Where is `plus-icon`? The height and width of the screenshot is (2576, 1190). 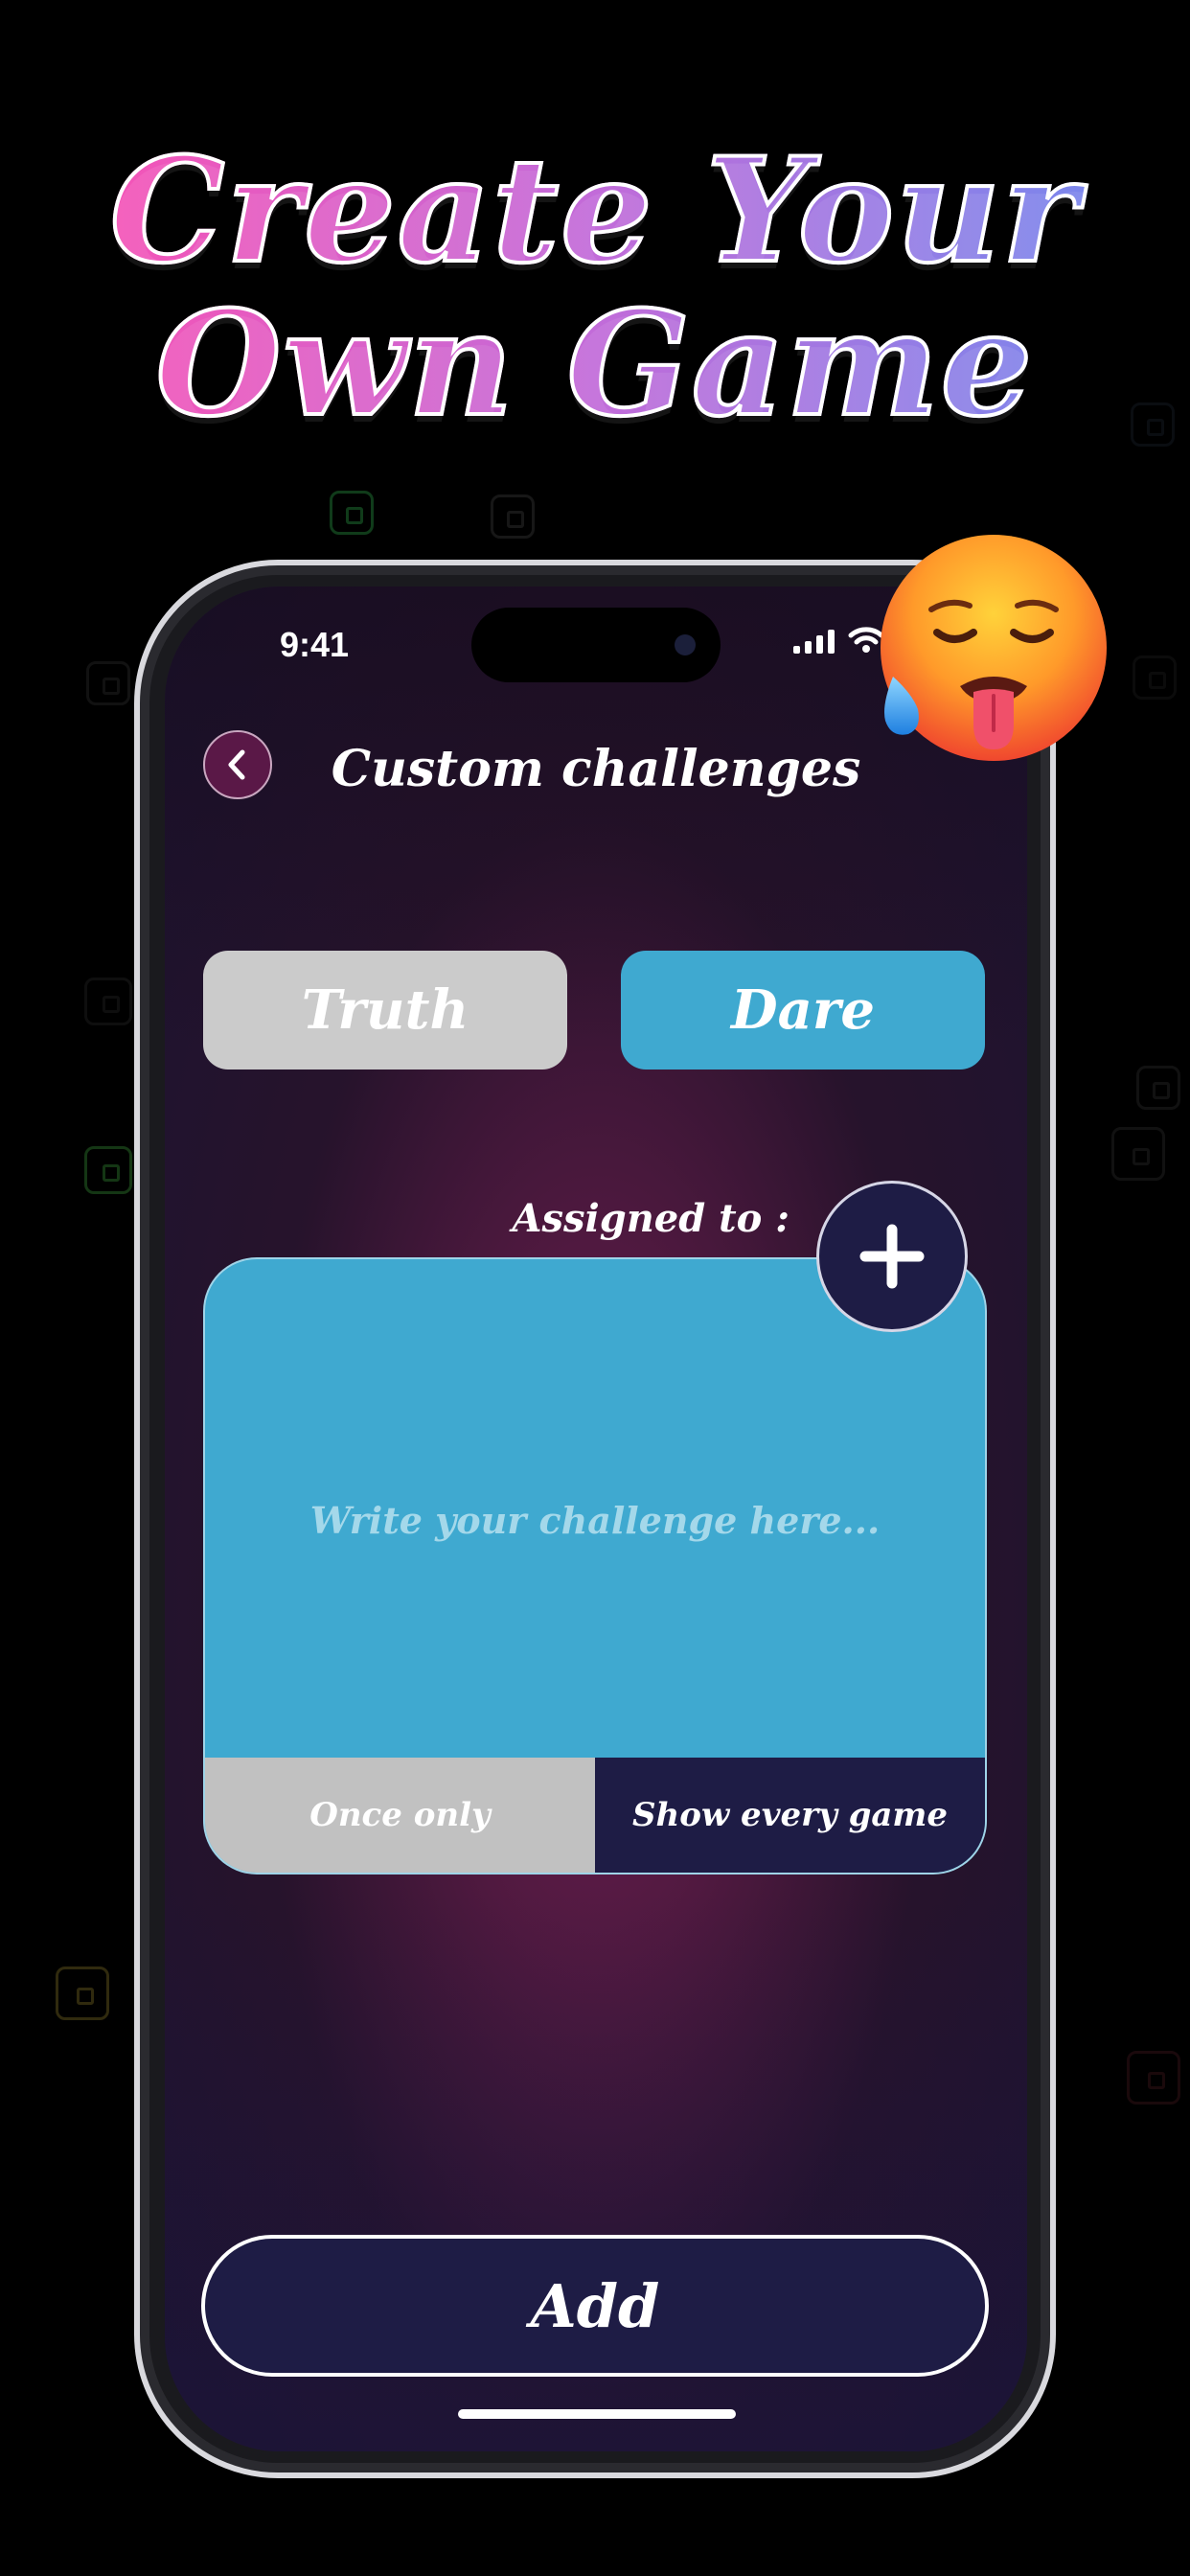 plus-icon is located at coordinates (892, 1256).